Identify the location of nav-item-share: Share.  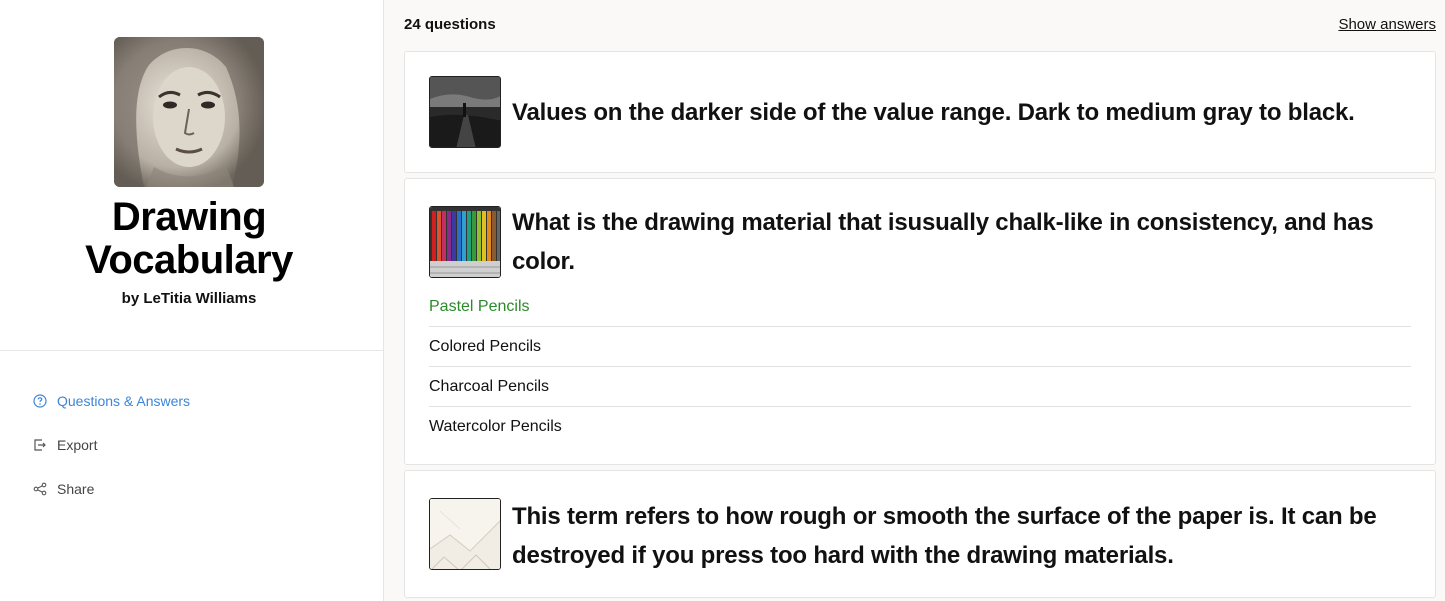
(111, 489).